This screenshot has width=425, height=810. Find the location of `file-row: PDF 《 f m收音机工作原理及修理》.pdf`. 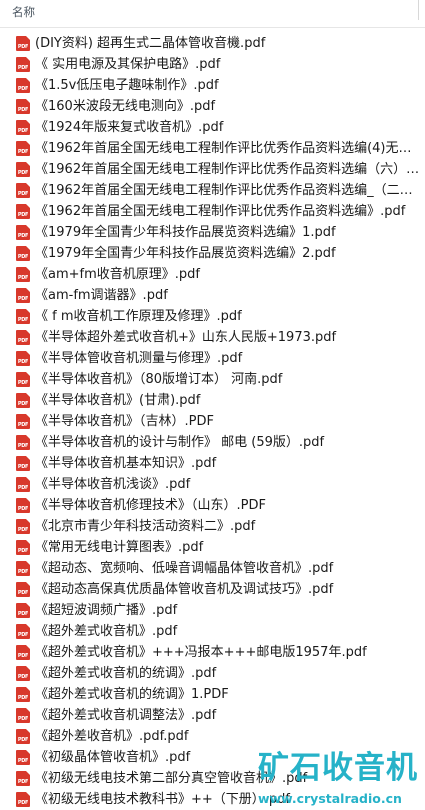

file-row: PDF 《 f m收音机工作原理及修理》.pdf is located at coordinates (212, 316).